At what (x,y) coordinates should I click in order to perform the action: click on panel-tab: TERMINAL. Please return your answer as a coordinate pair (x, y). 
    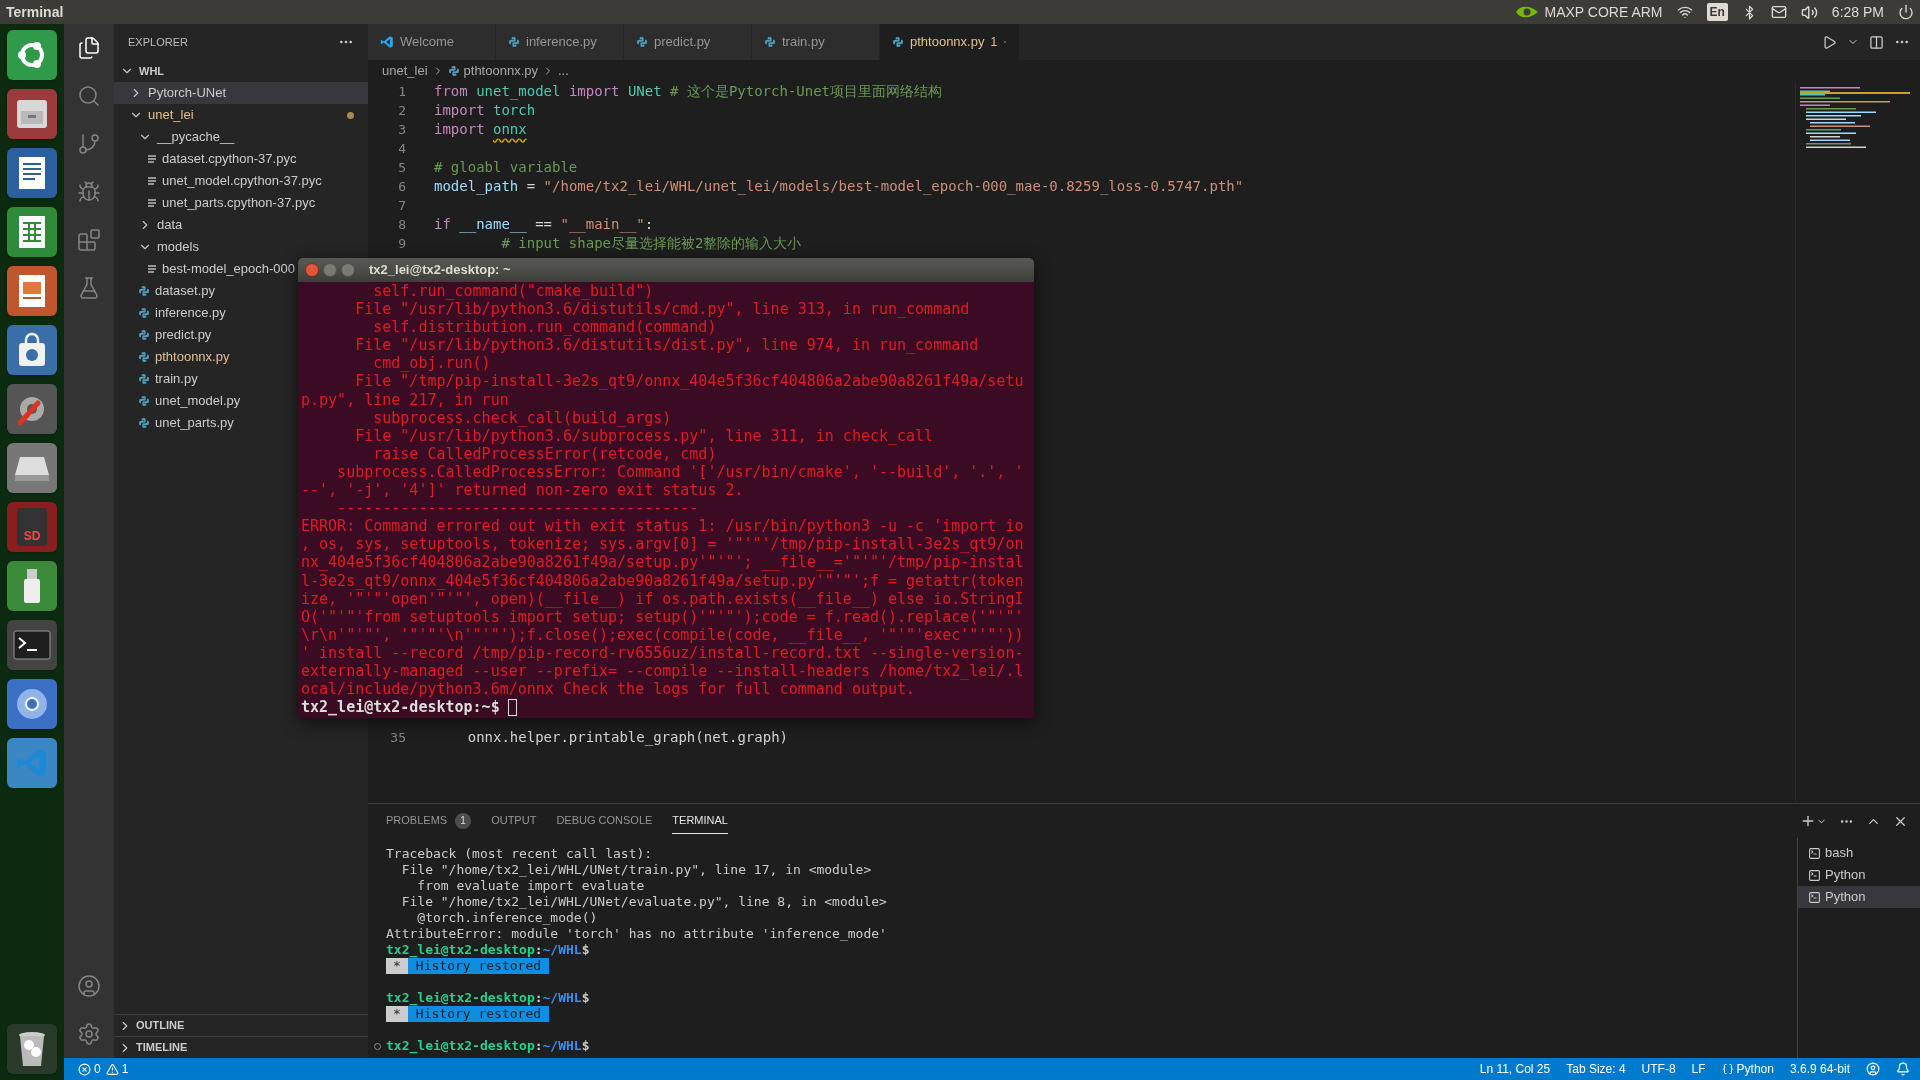
    Looking at the image, I should click on (700, 821).